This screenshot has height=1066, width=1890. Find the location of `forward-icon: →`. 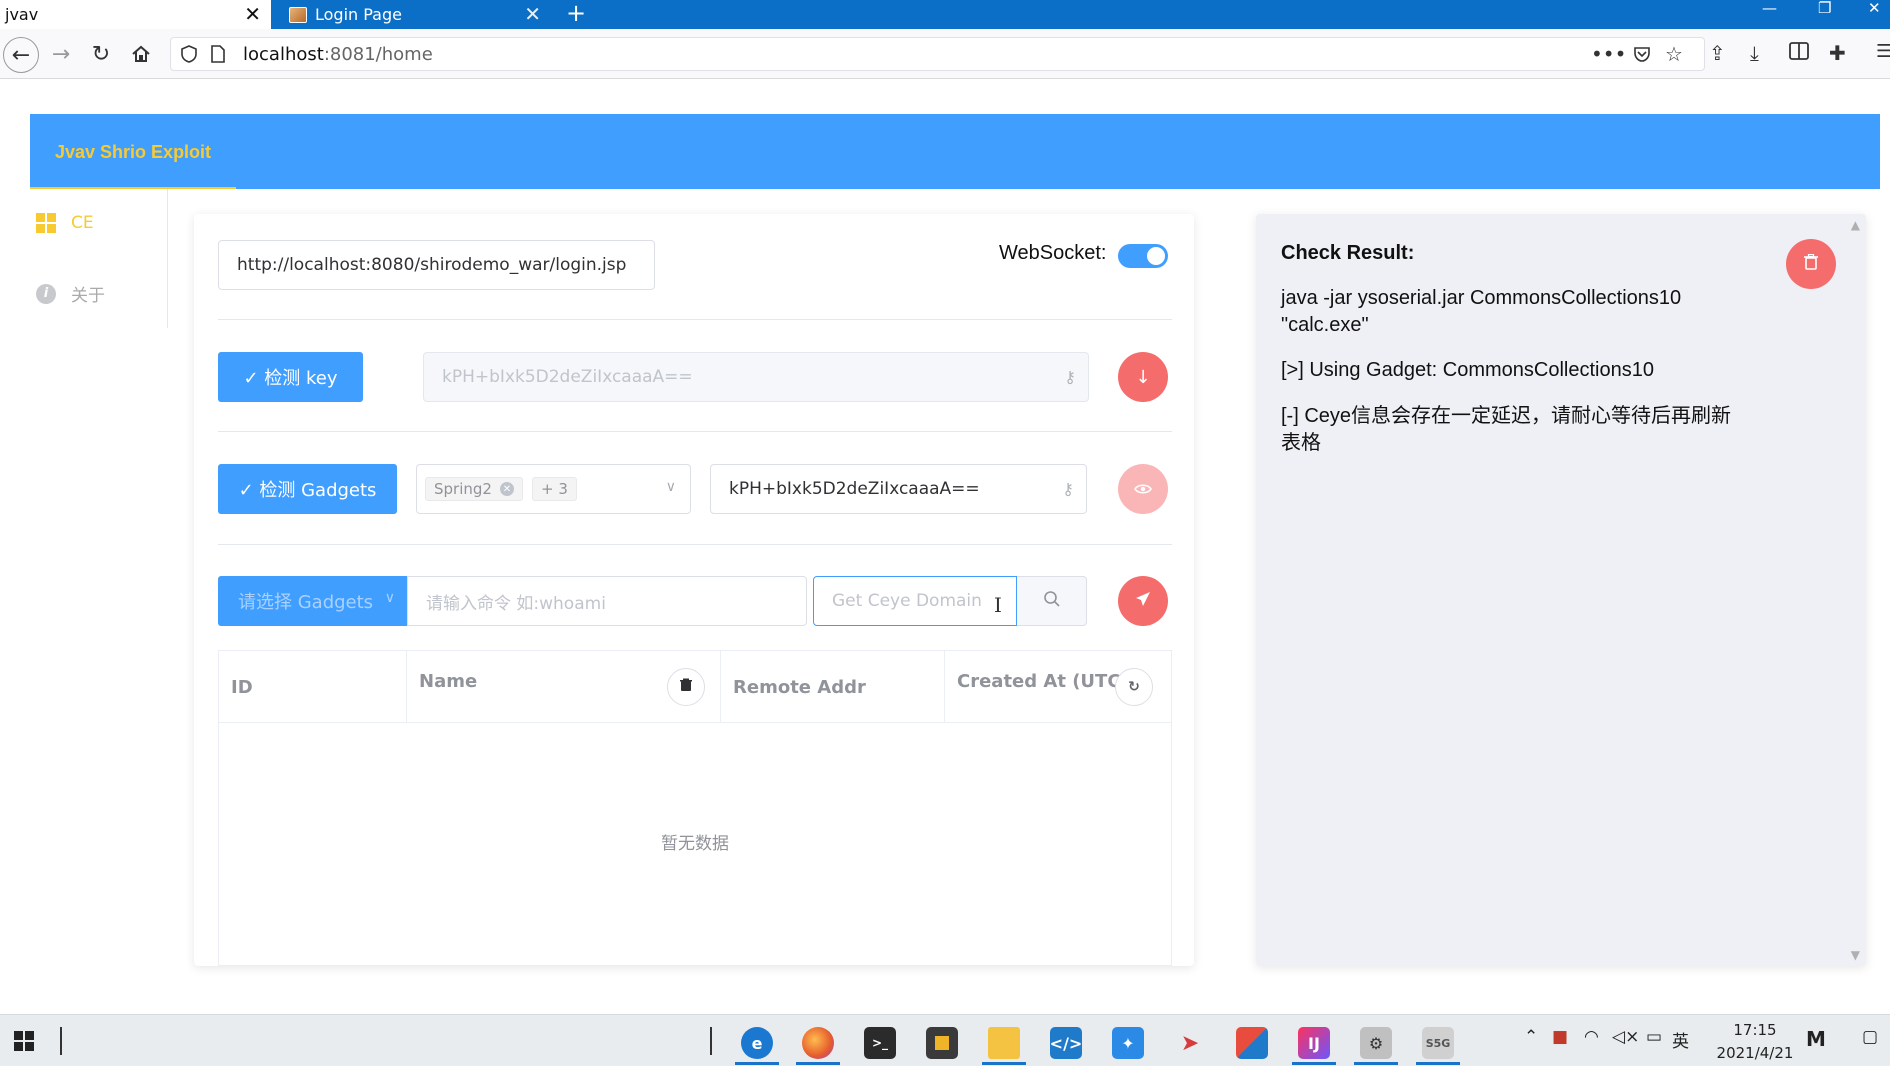

forward-icon: → is located at coordinates (61, 54).